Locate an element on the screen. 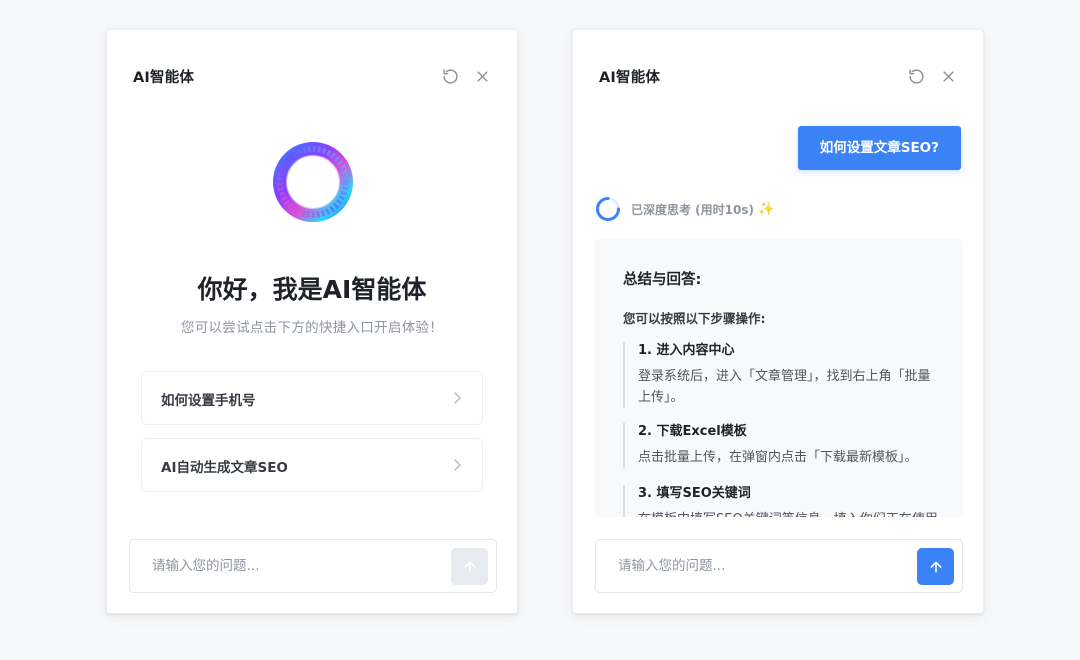 The image size is (1080, 660). greeting-heading: 你好，我是AI智能体 is located at coordinates (312, 289).